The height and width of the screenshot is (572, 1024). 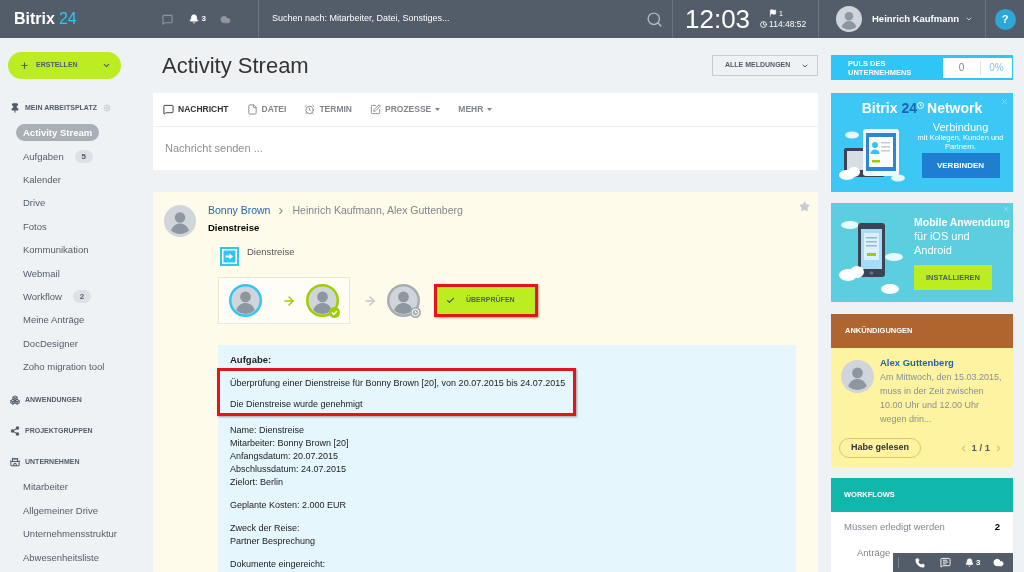 What do you see at coordinates (654, 19) in the screenshot?
I see `search-icon` at bounding box center [654, 19].